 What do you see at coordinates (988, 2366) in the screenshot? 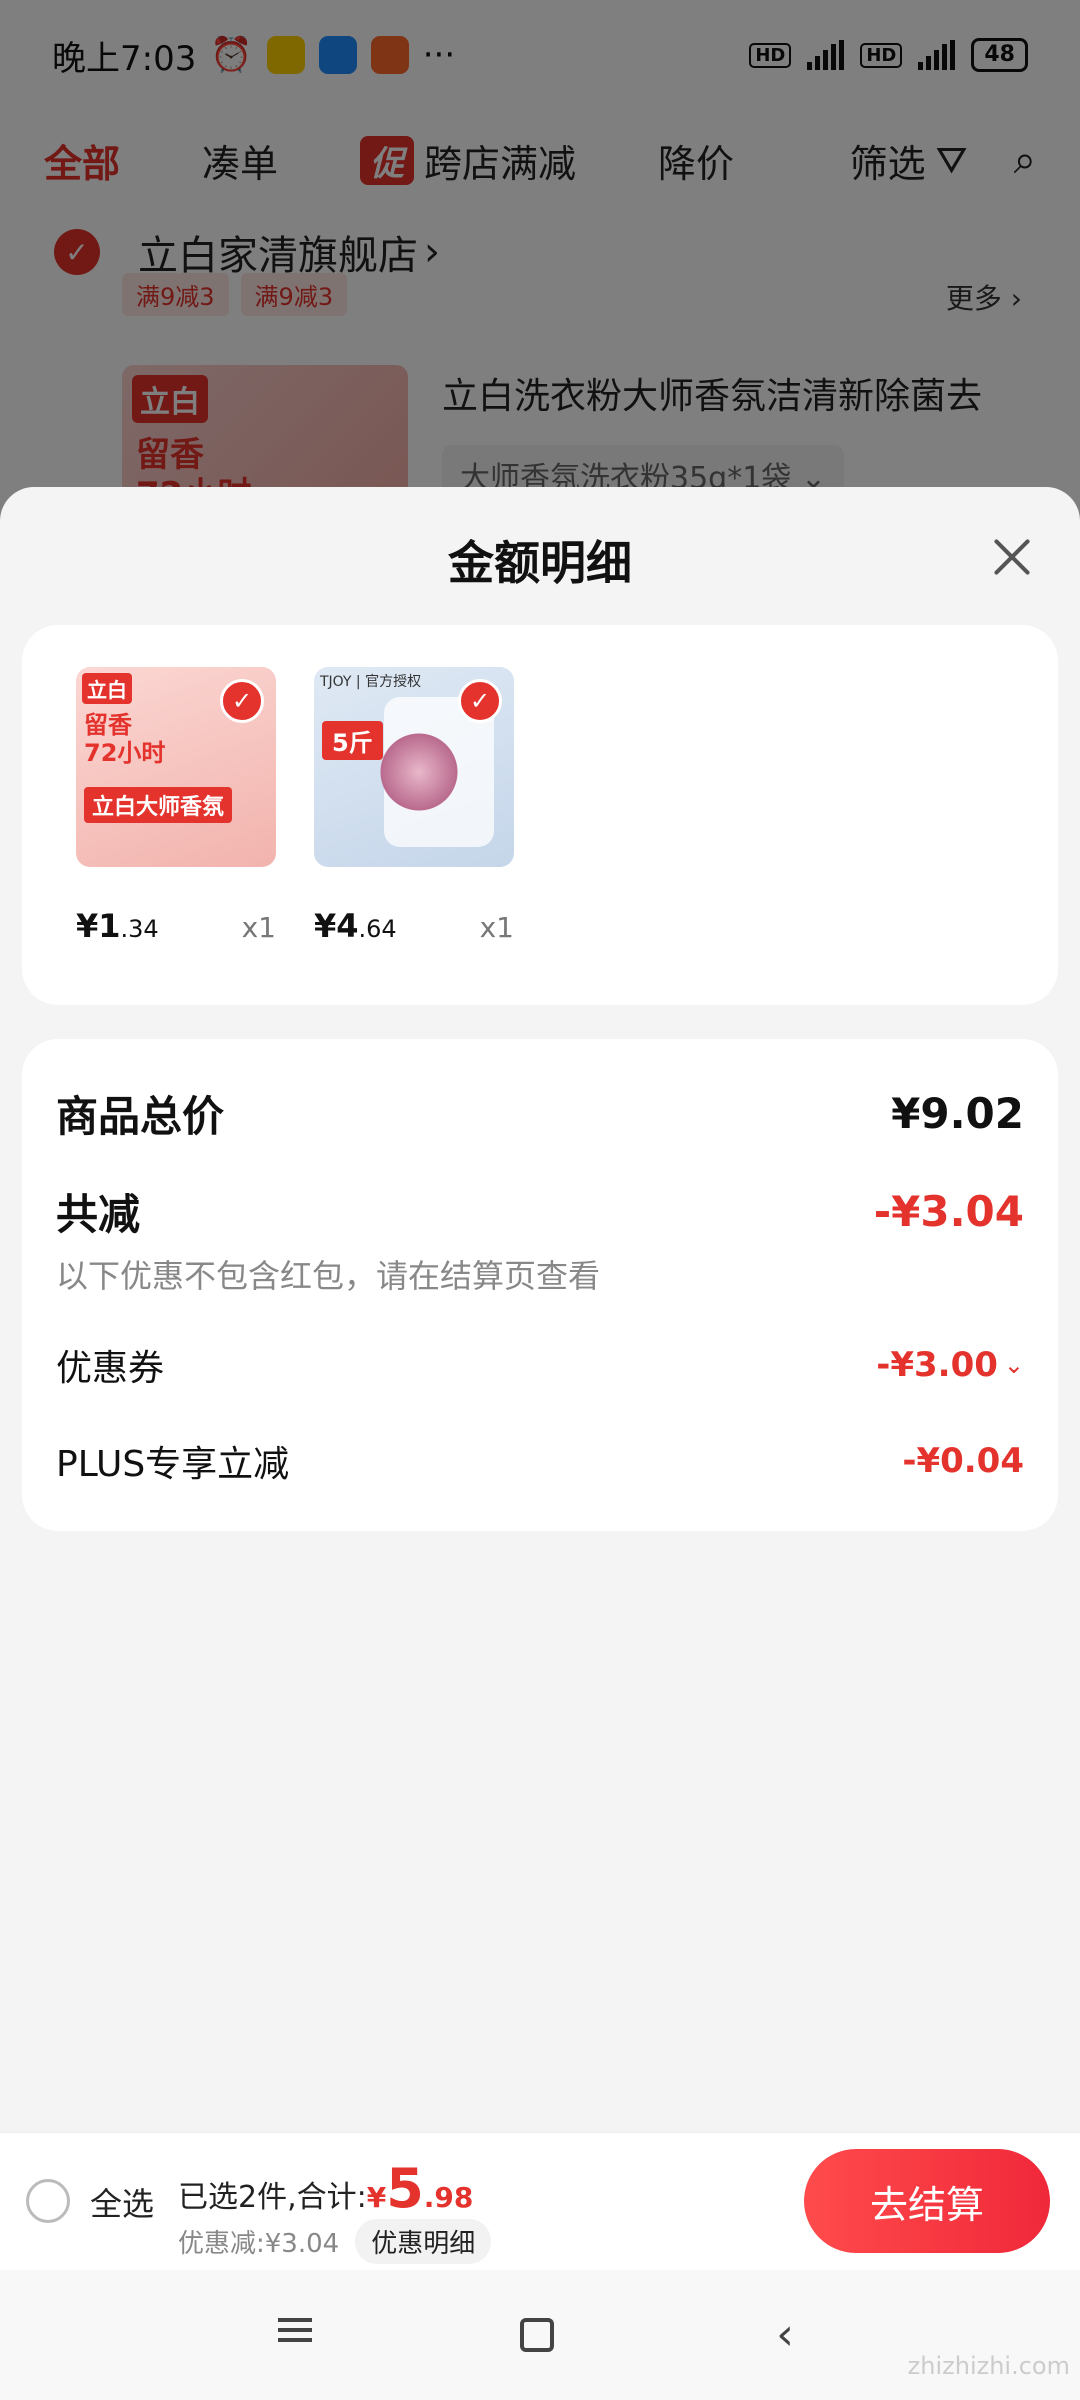
I see `watermark: zhizhizhi.com` at bounding box center [988, 2366].